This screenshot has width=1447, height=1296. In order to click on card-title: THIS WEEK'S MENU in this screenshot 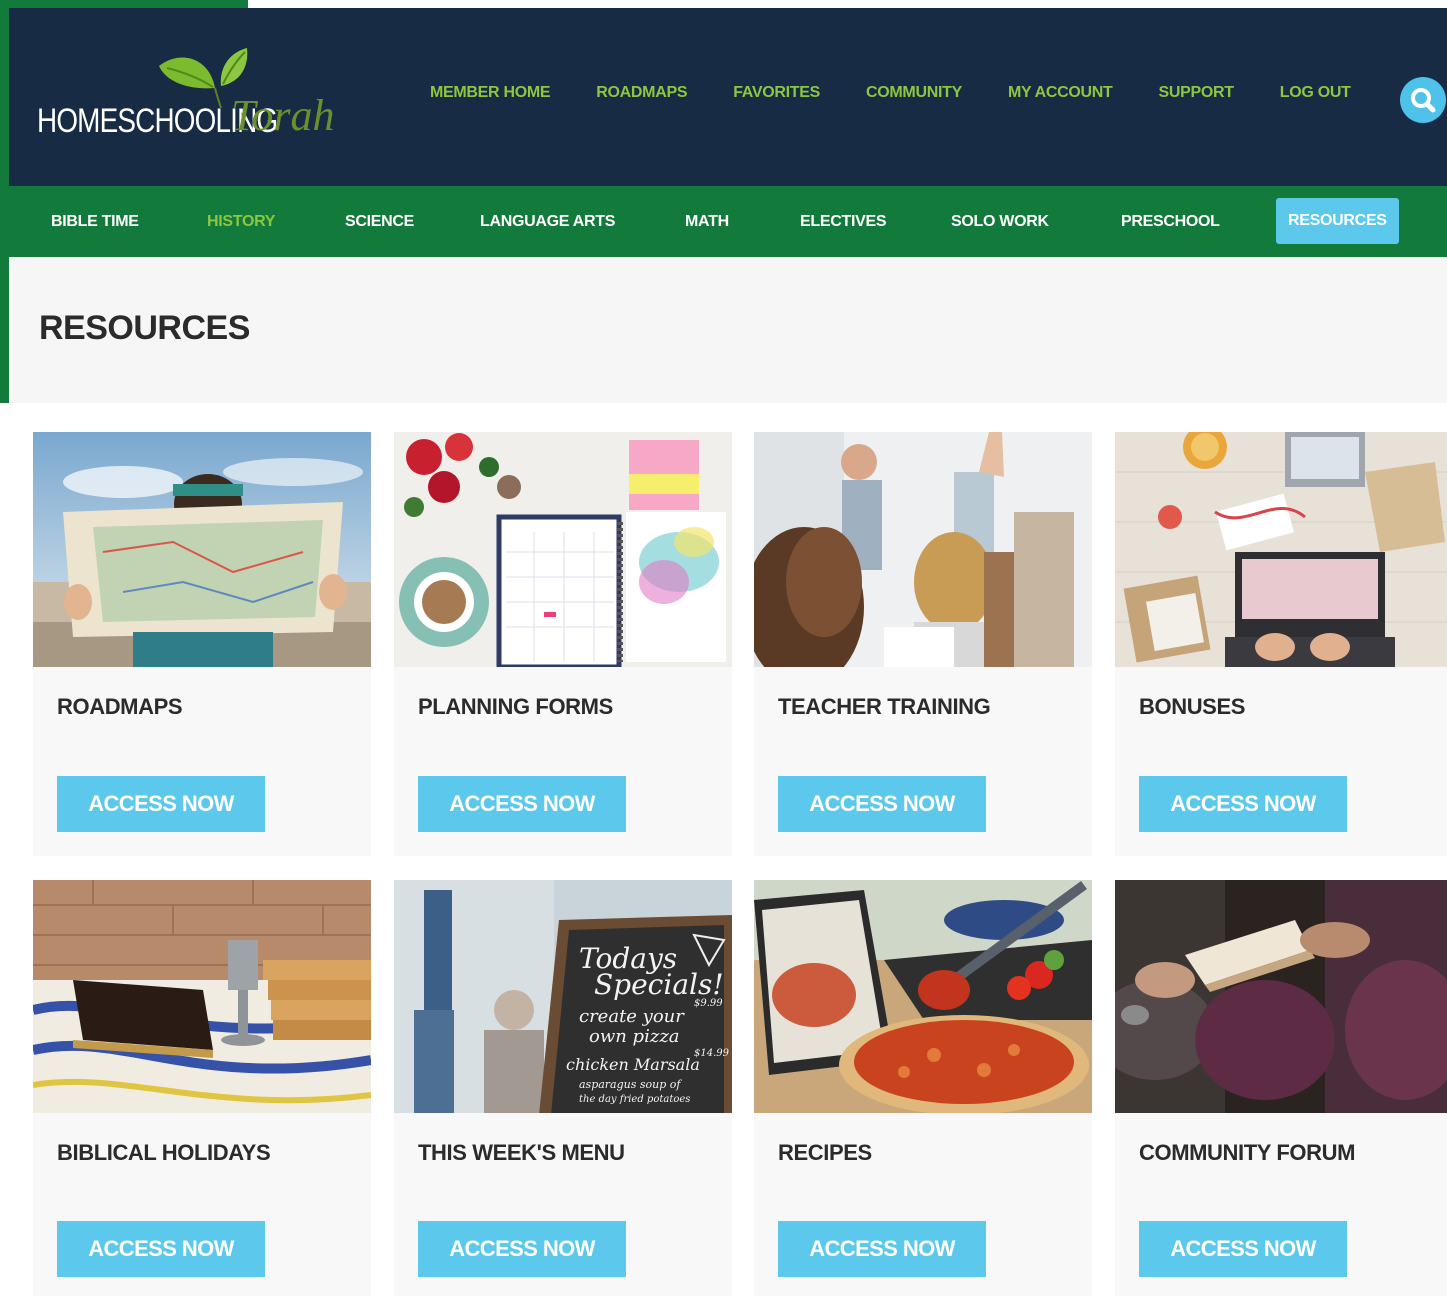, I will do `click(521, 1152)`.